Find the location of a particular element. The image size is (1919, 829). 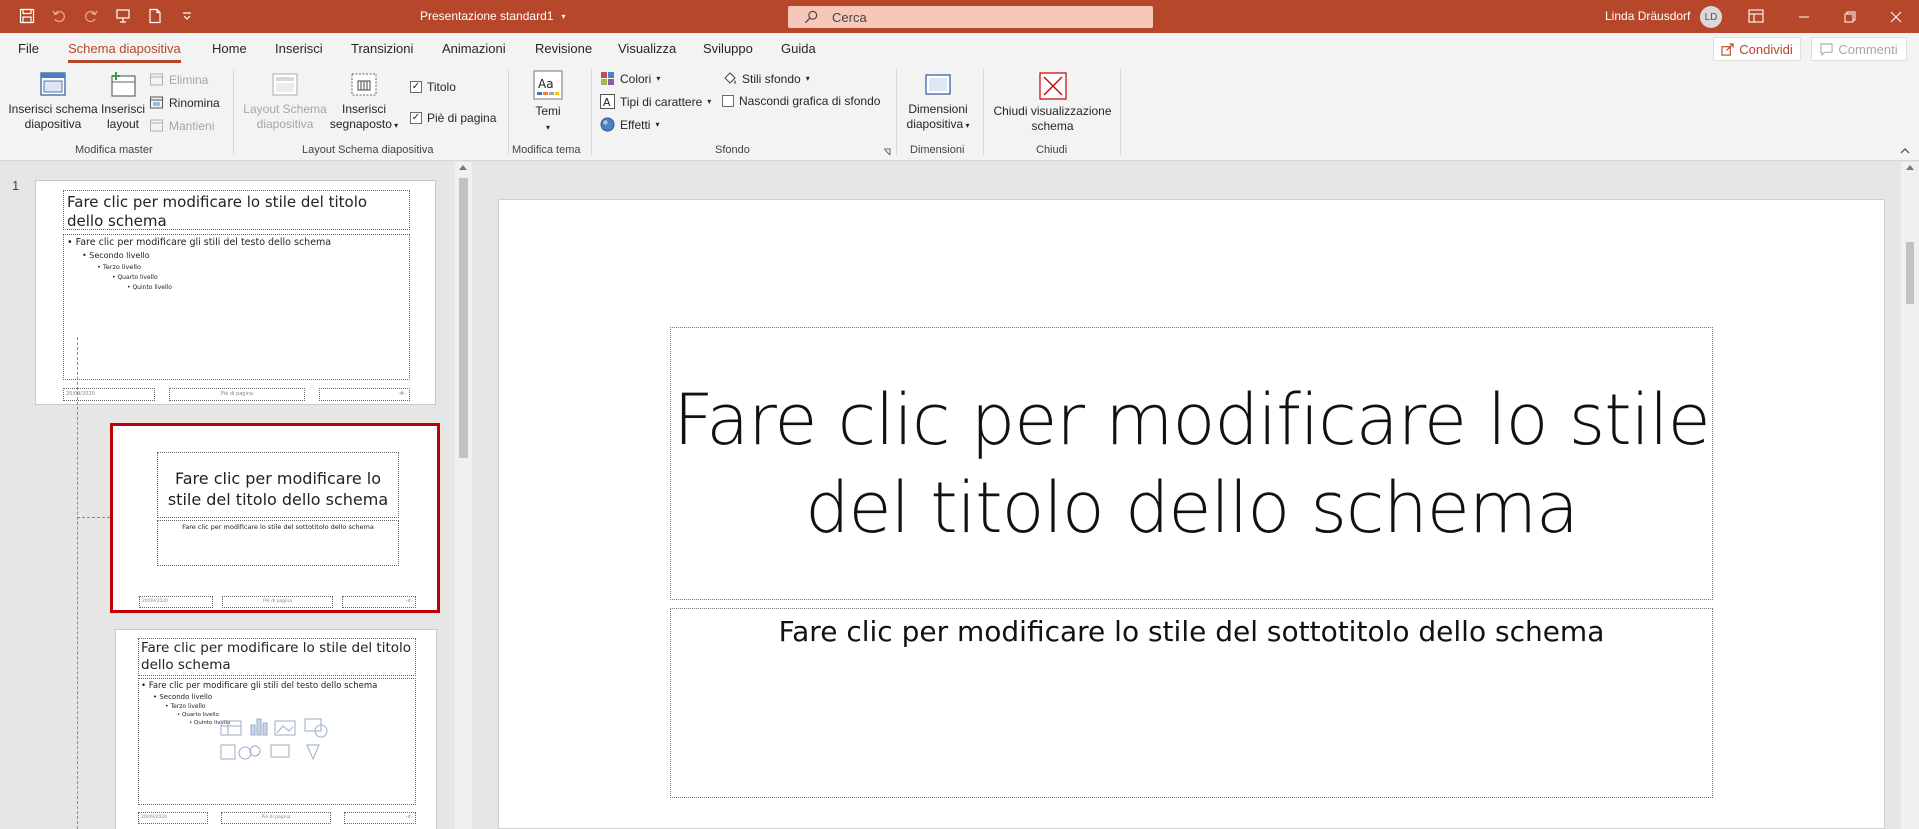

tab-visualizza: Visualizza is located at coordinates (647, 48).